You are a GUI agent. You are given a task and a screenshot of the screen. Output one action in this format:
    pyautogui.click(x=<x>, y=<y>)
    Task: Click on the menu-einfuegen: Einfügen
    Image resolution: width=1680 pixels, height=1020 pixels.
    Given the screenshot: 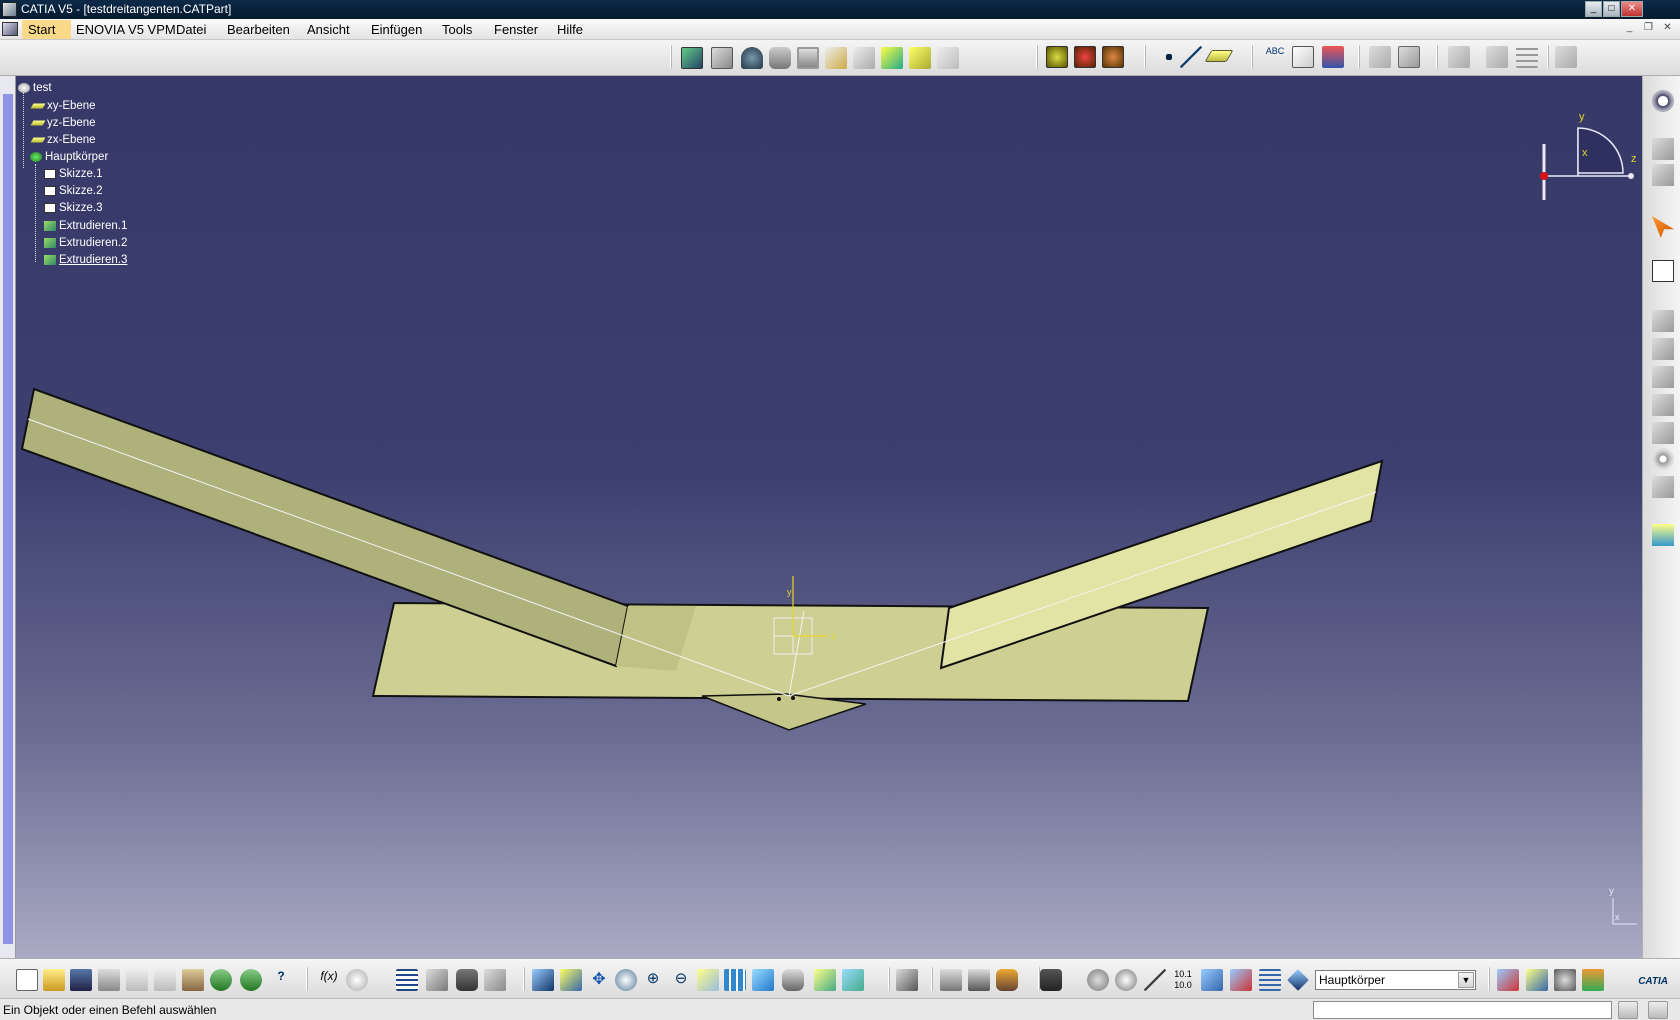 What is the action you would take?
    pyautogui.click(x=396, y=29)
    